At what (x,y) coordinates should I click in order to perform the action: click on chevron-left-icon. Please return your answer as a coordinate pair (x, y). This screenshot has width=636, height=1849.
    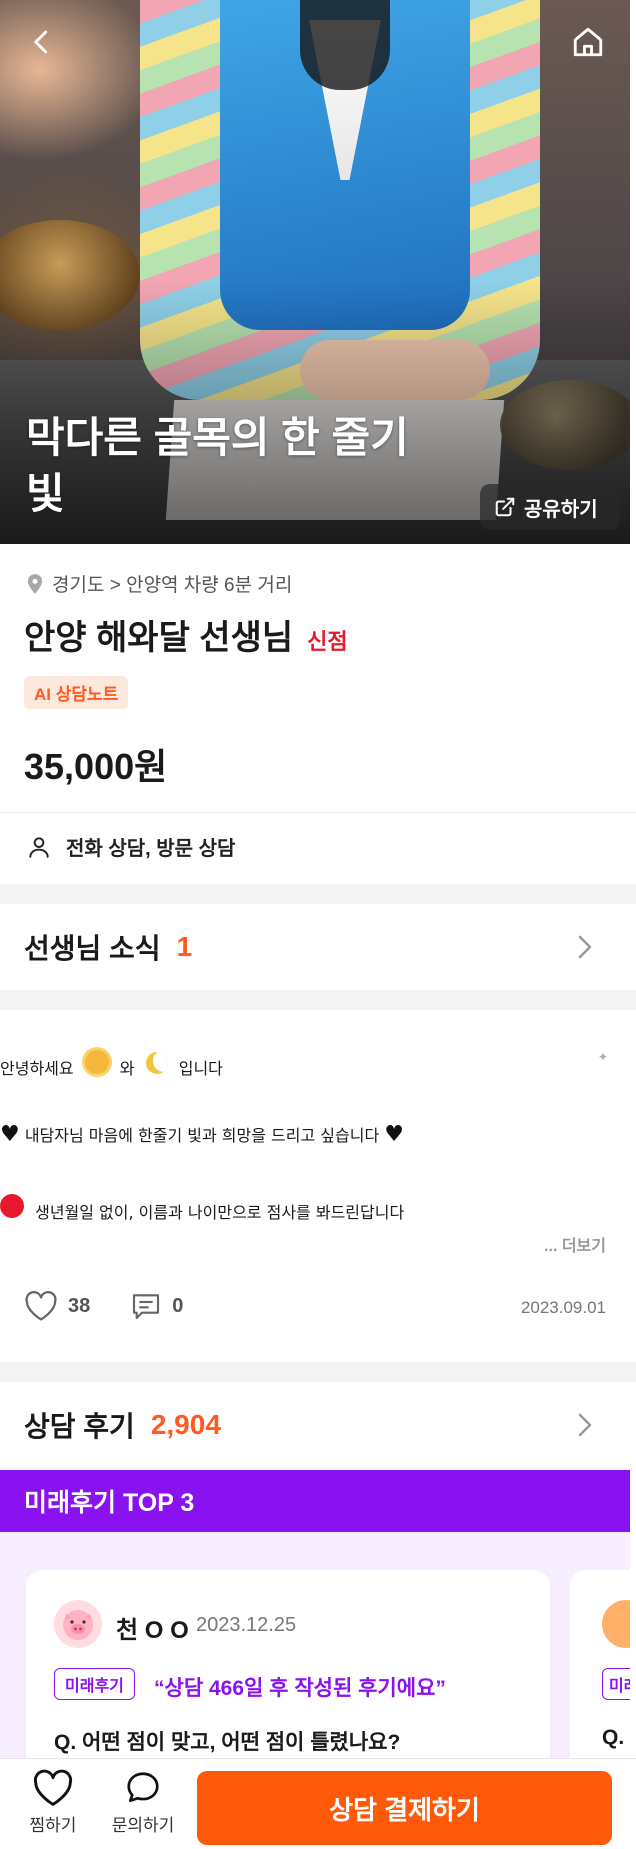
    Looking at the image, I should click on (41, 42).